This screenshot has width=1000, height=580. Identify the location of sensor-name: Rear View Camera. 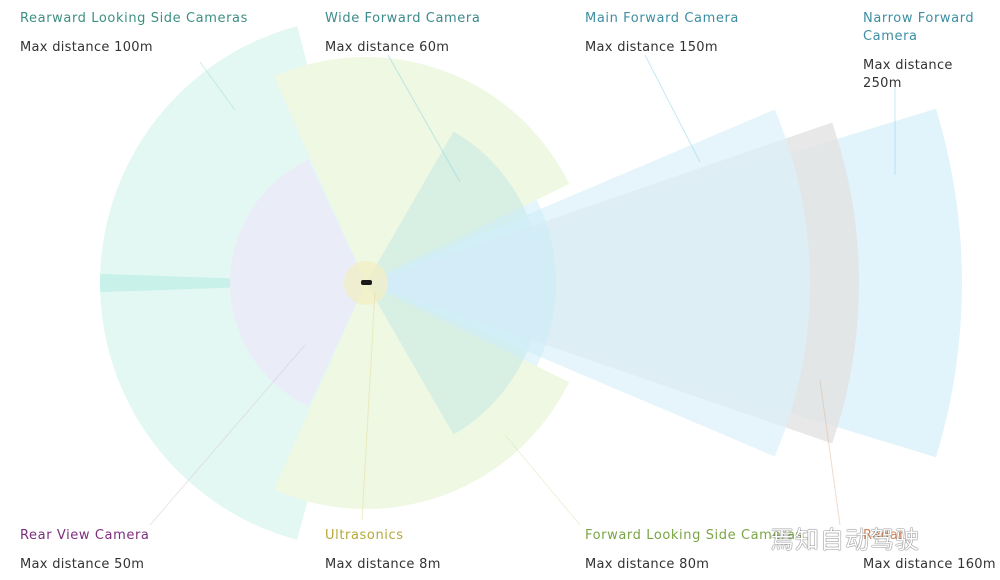
(85, 535).